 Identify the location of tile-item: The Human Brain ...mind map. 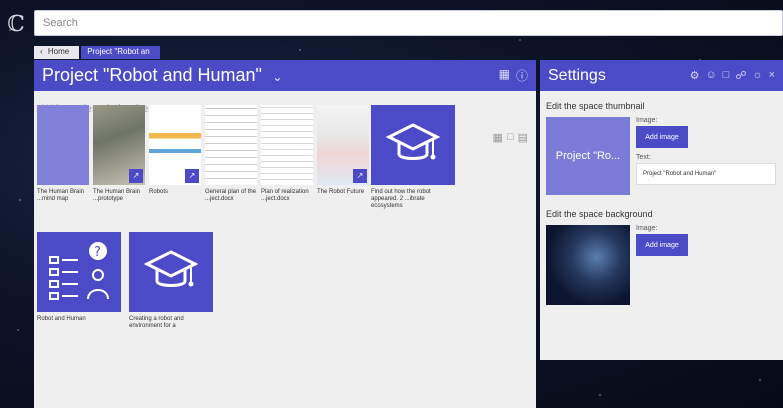
(63, 154).